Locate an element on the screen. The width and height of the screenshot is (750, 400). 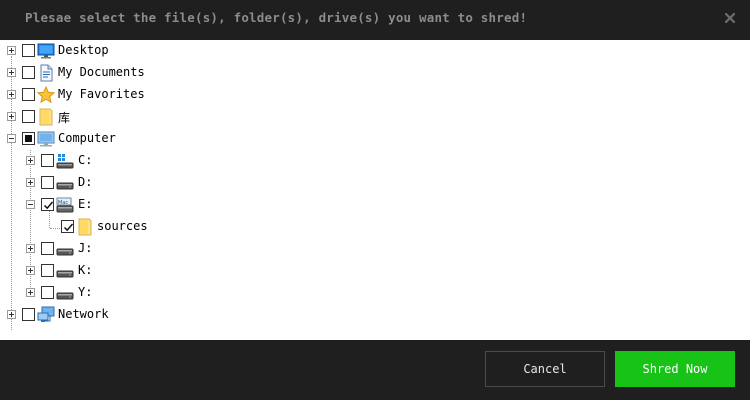
sources-checkbox is located at coordinates (67, 226).